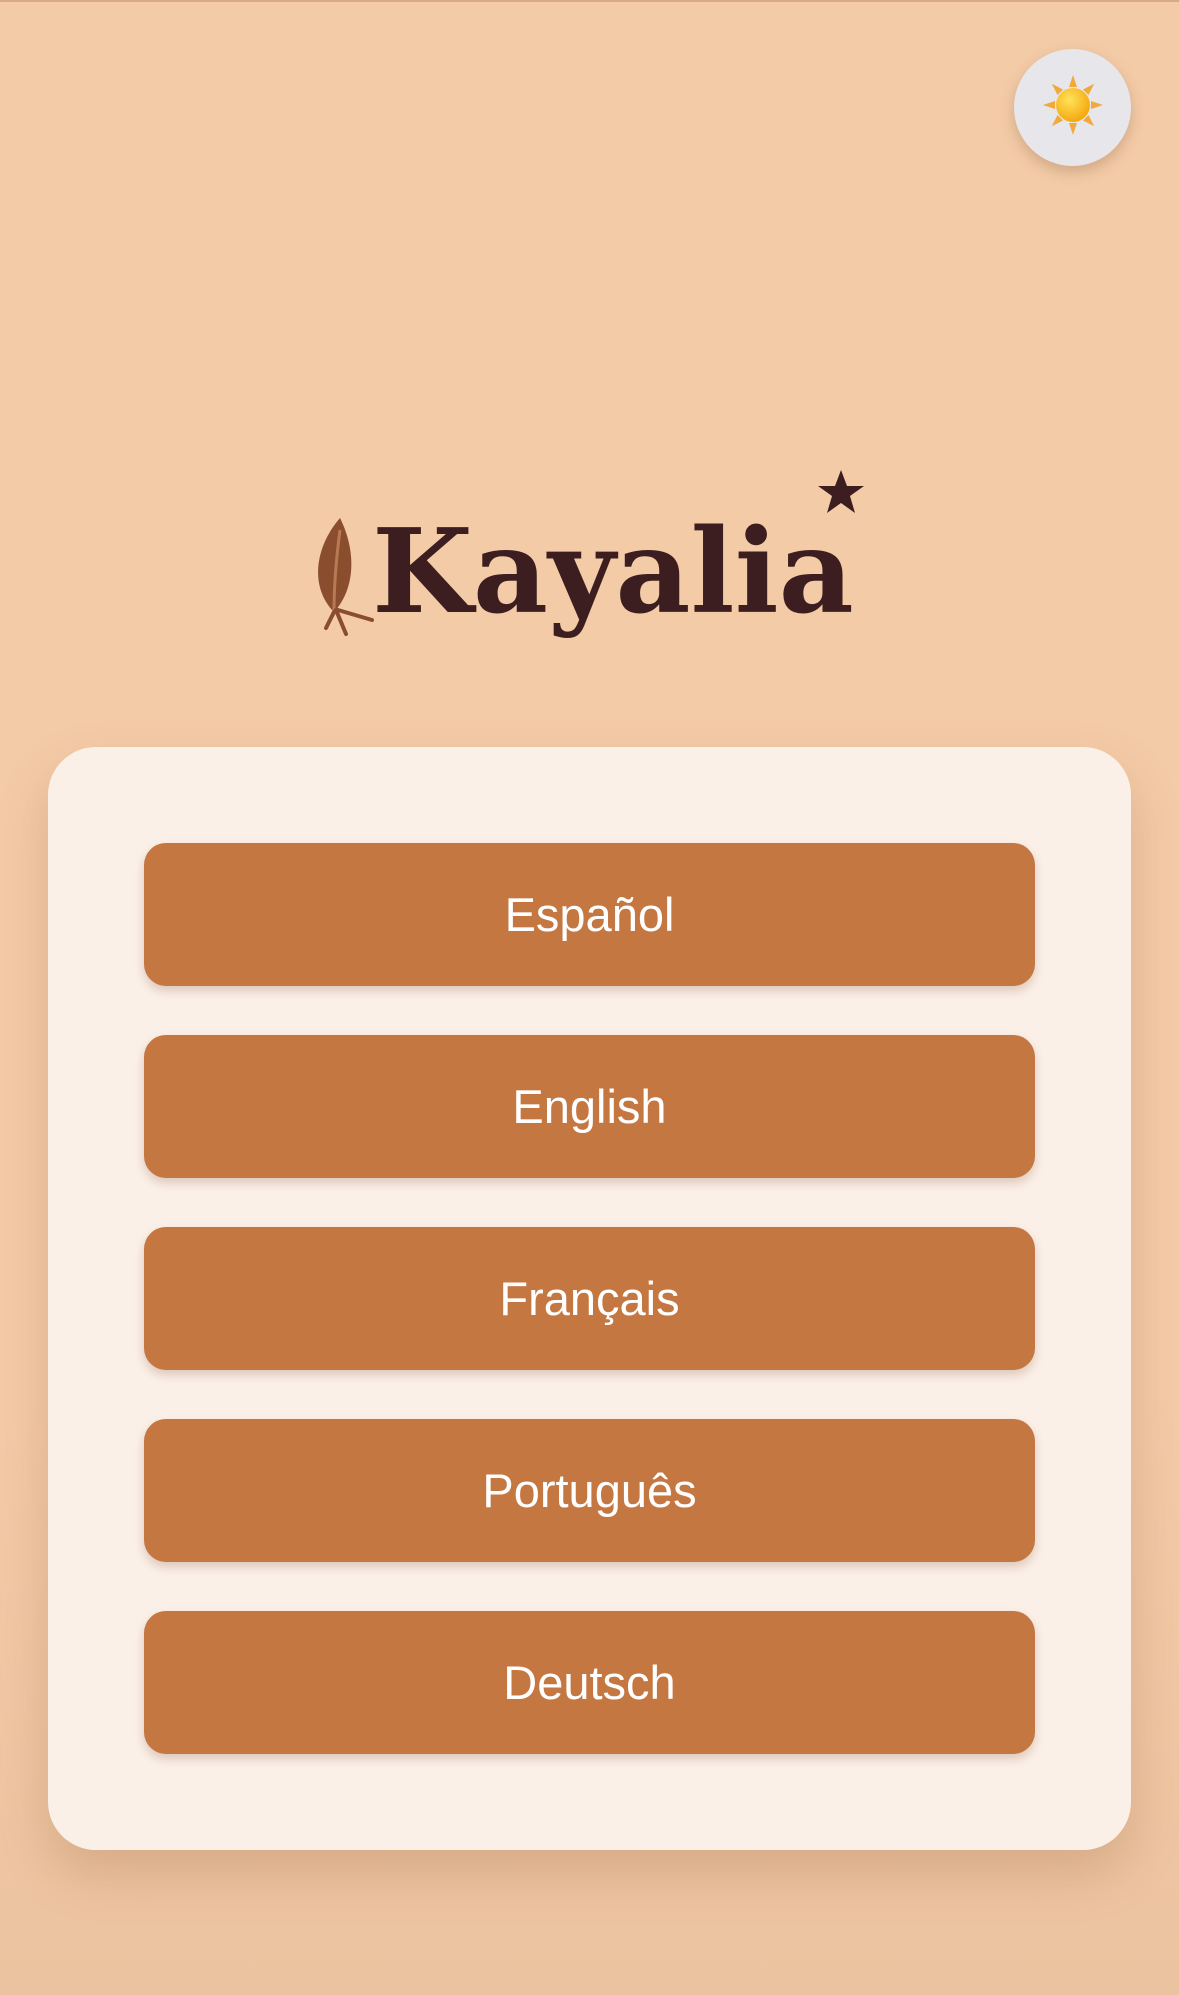 Image resolution: width=1179 pixels, height=1995 pixels. I want to click on language-button-francais: Français, so click(589, 1298).